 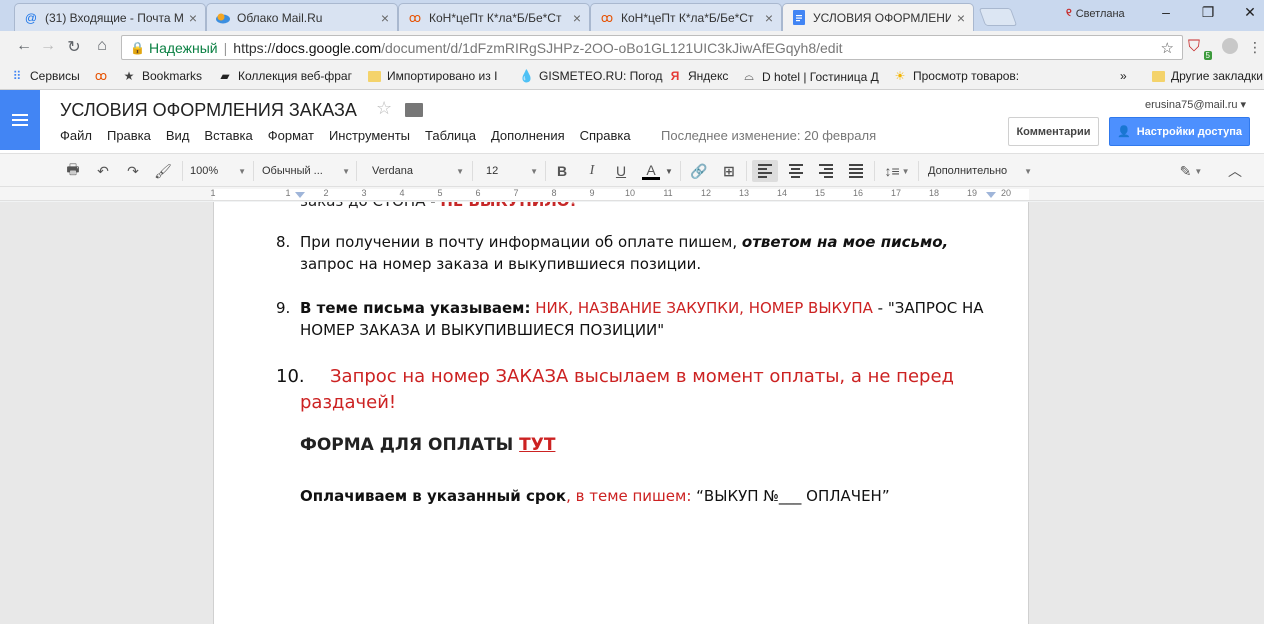 I want to click on payment-form-link: ТУТ, so click(x=537, y=445).